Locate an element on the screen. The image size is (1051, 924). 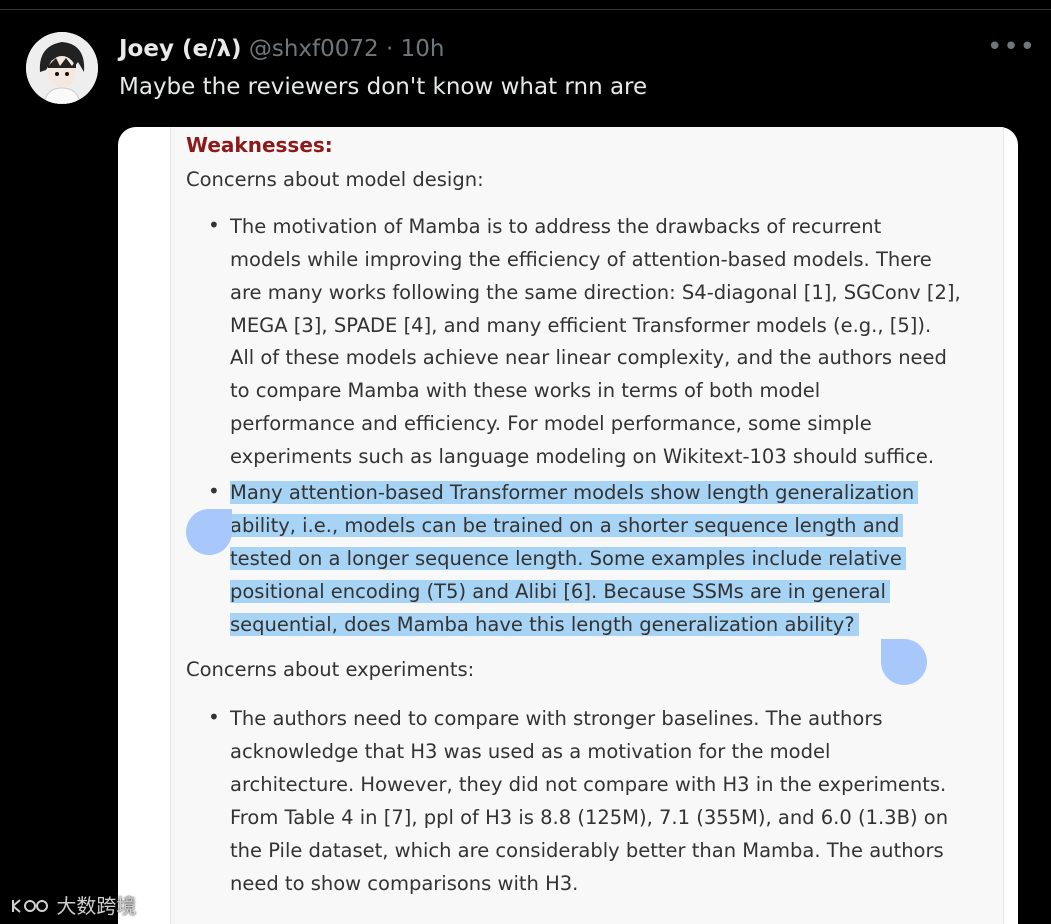
tweet-time: 10h is located at coordinates (423, 49).